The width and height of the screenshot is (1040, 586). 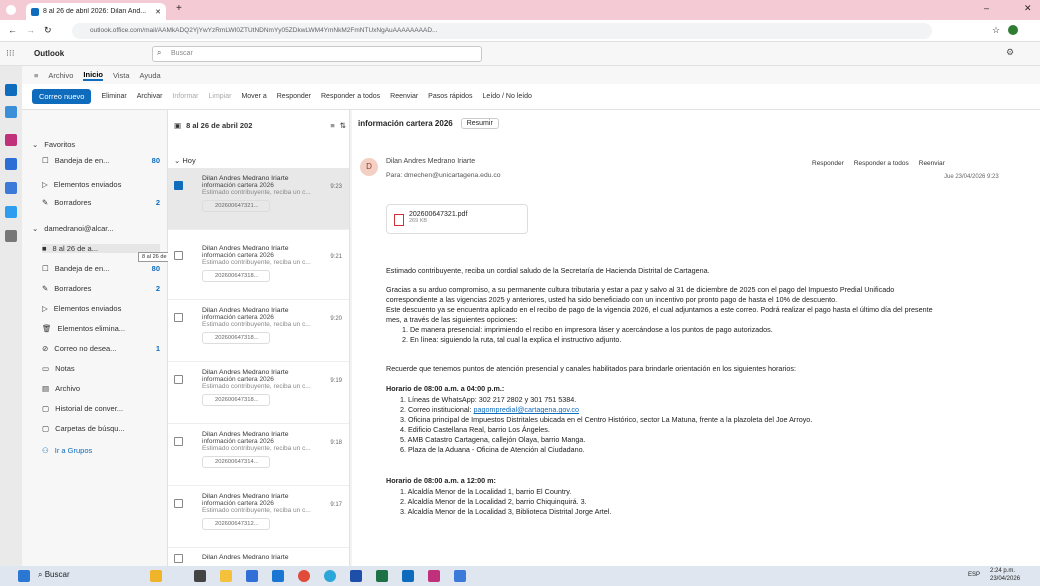 What do you see at coordinates (304, 576) in the screenshot?
I see `chrome-icon` at bounding box center [304, 576].